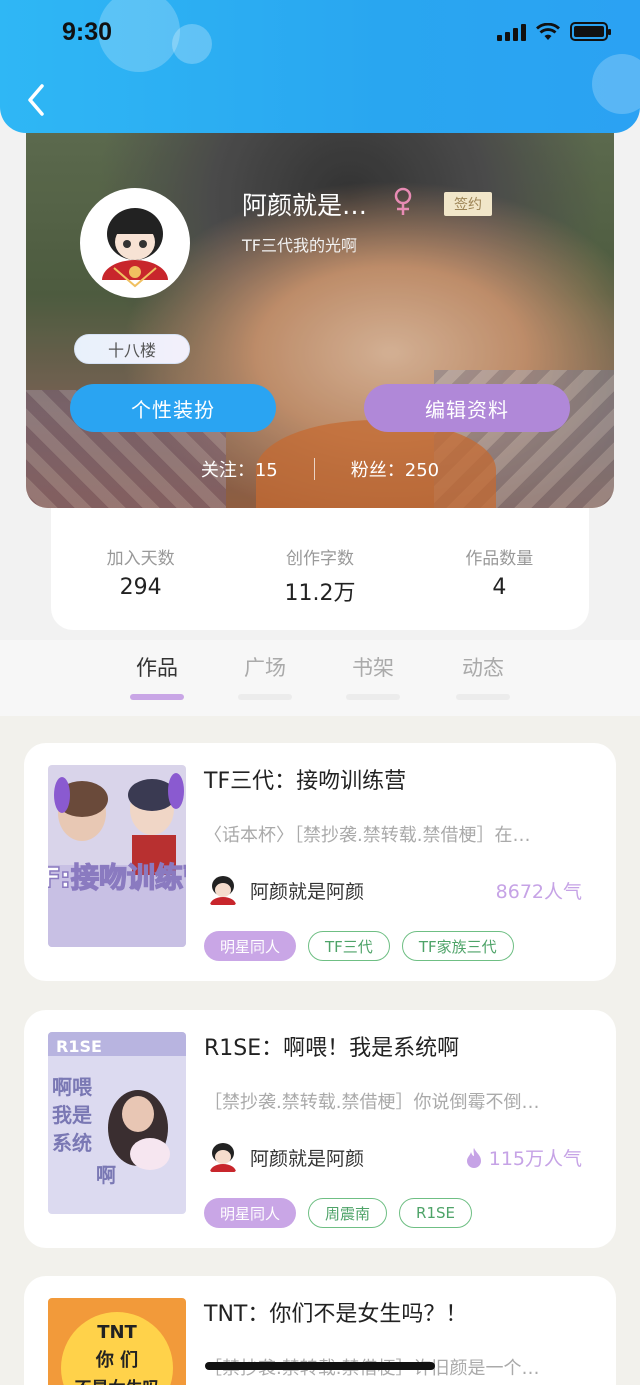 The image size is (640, 1385). I want to click on header-bar: 9:30, so click(320, 66).